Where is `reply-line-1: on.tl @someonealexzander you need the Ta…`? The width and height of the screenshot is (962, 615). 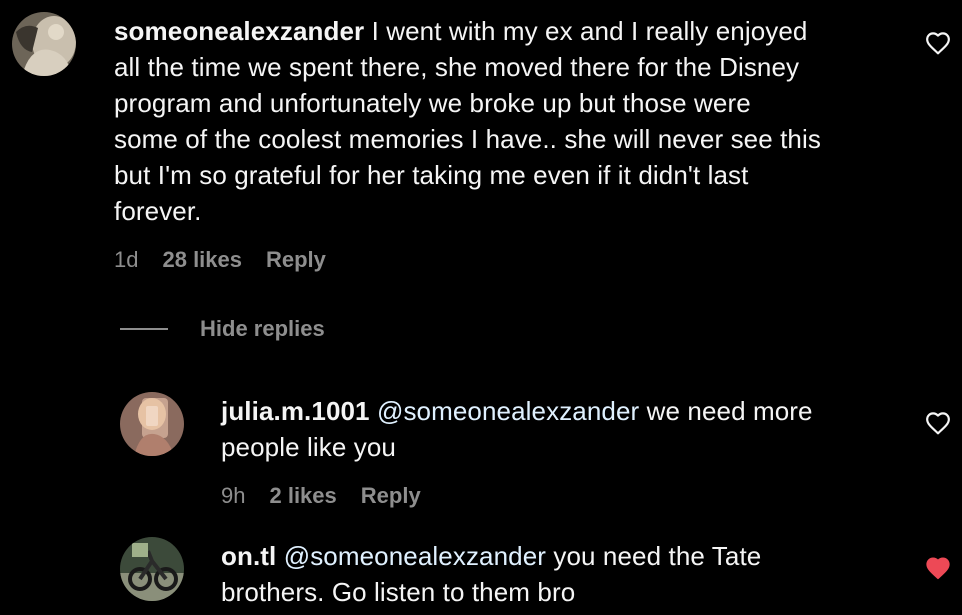
reply-line-1: on.tl @someonealexzander you need the Ta… is located at coordinates (561, 556).